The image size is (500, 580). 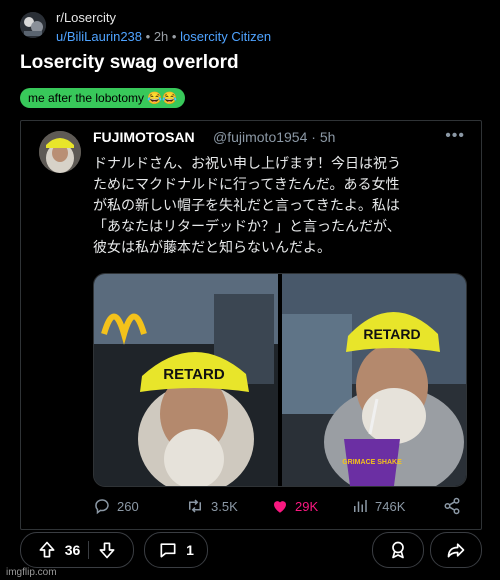 I want to click on author-flair: losercity Citizen, so click(x=225, y=36).